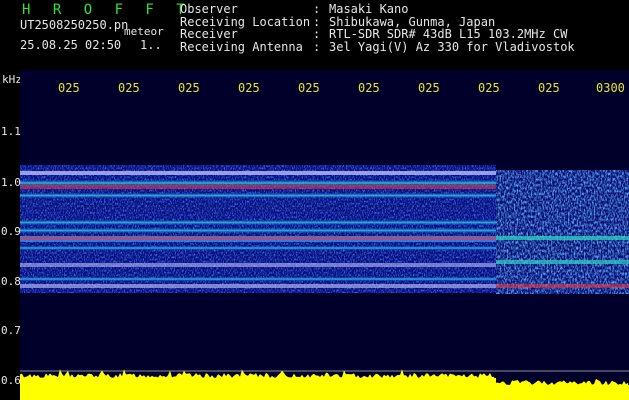 Image resolution: width=629 pixels, height=400 pixels. What do you see at coordinates (11, 182) in the screenshot?
I see `y-tick-label: 1.0` at bounding box center [11, 182].